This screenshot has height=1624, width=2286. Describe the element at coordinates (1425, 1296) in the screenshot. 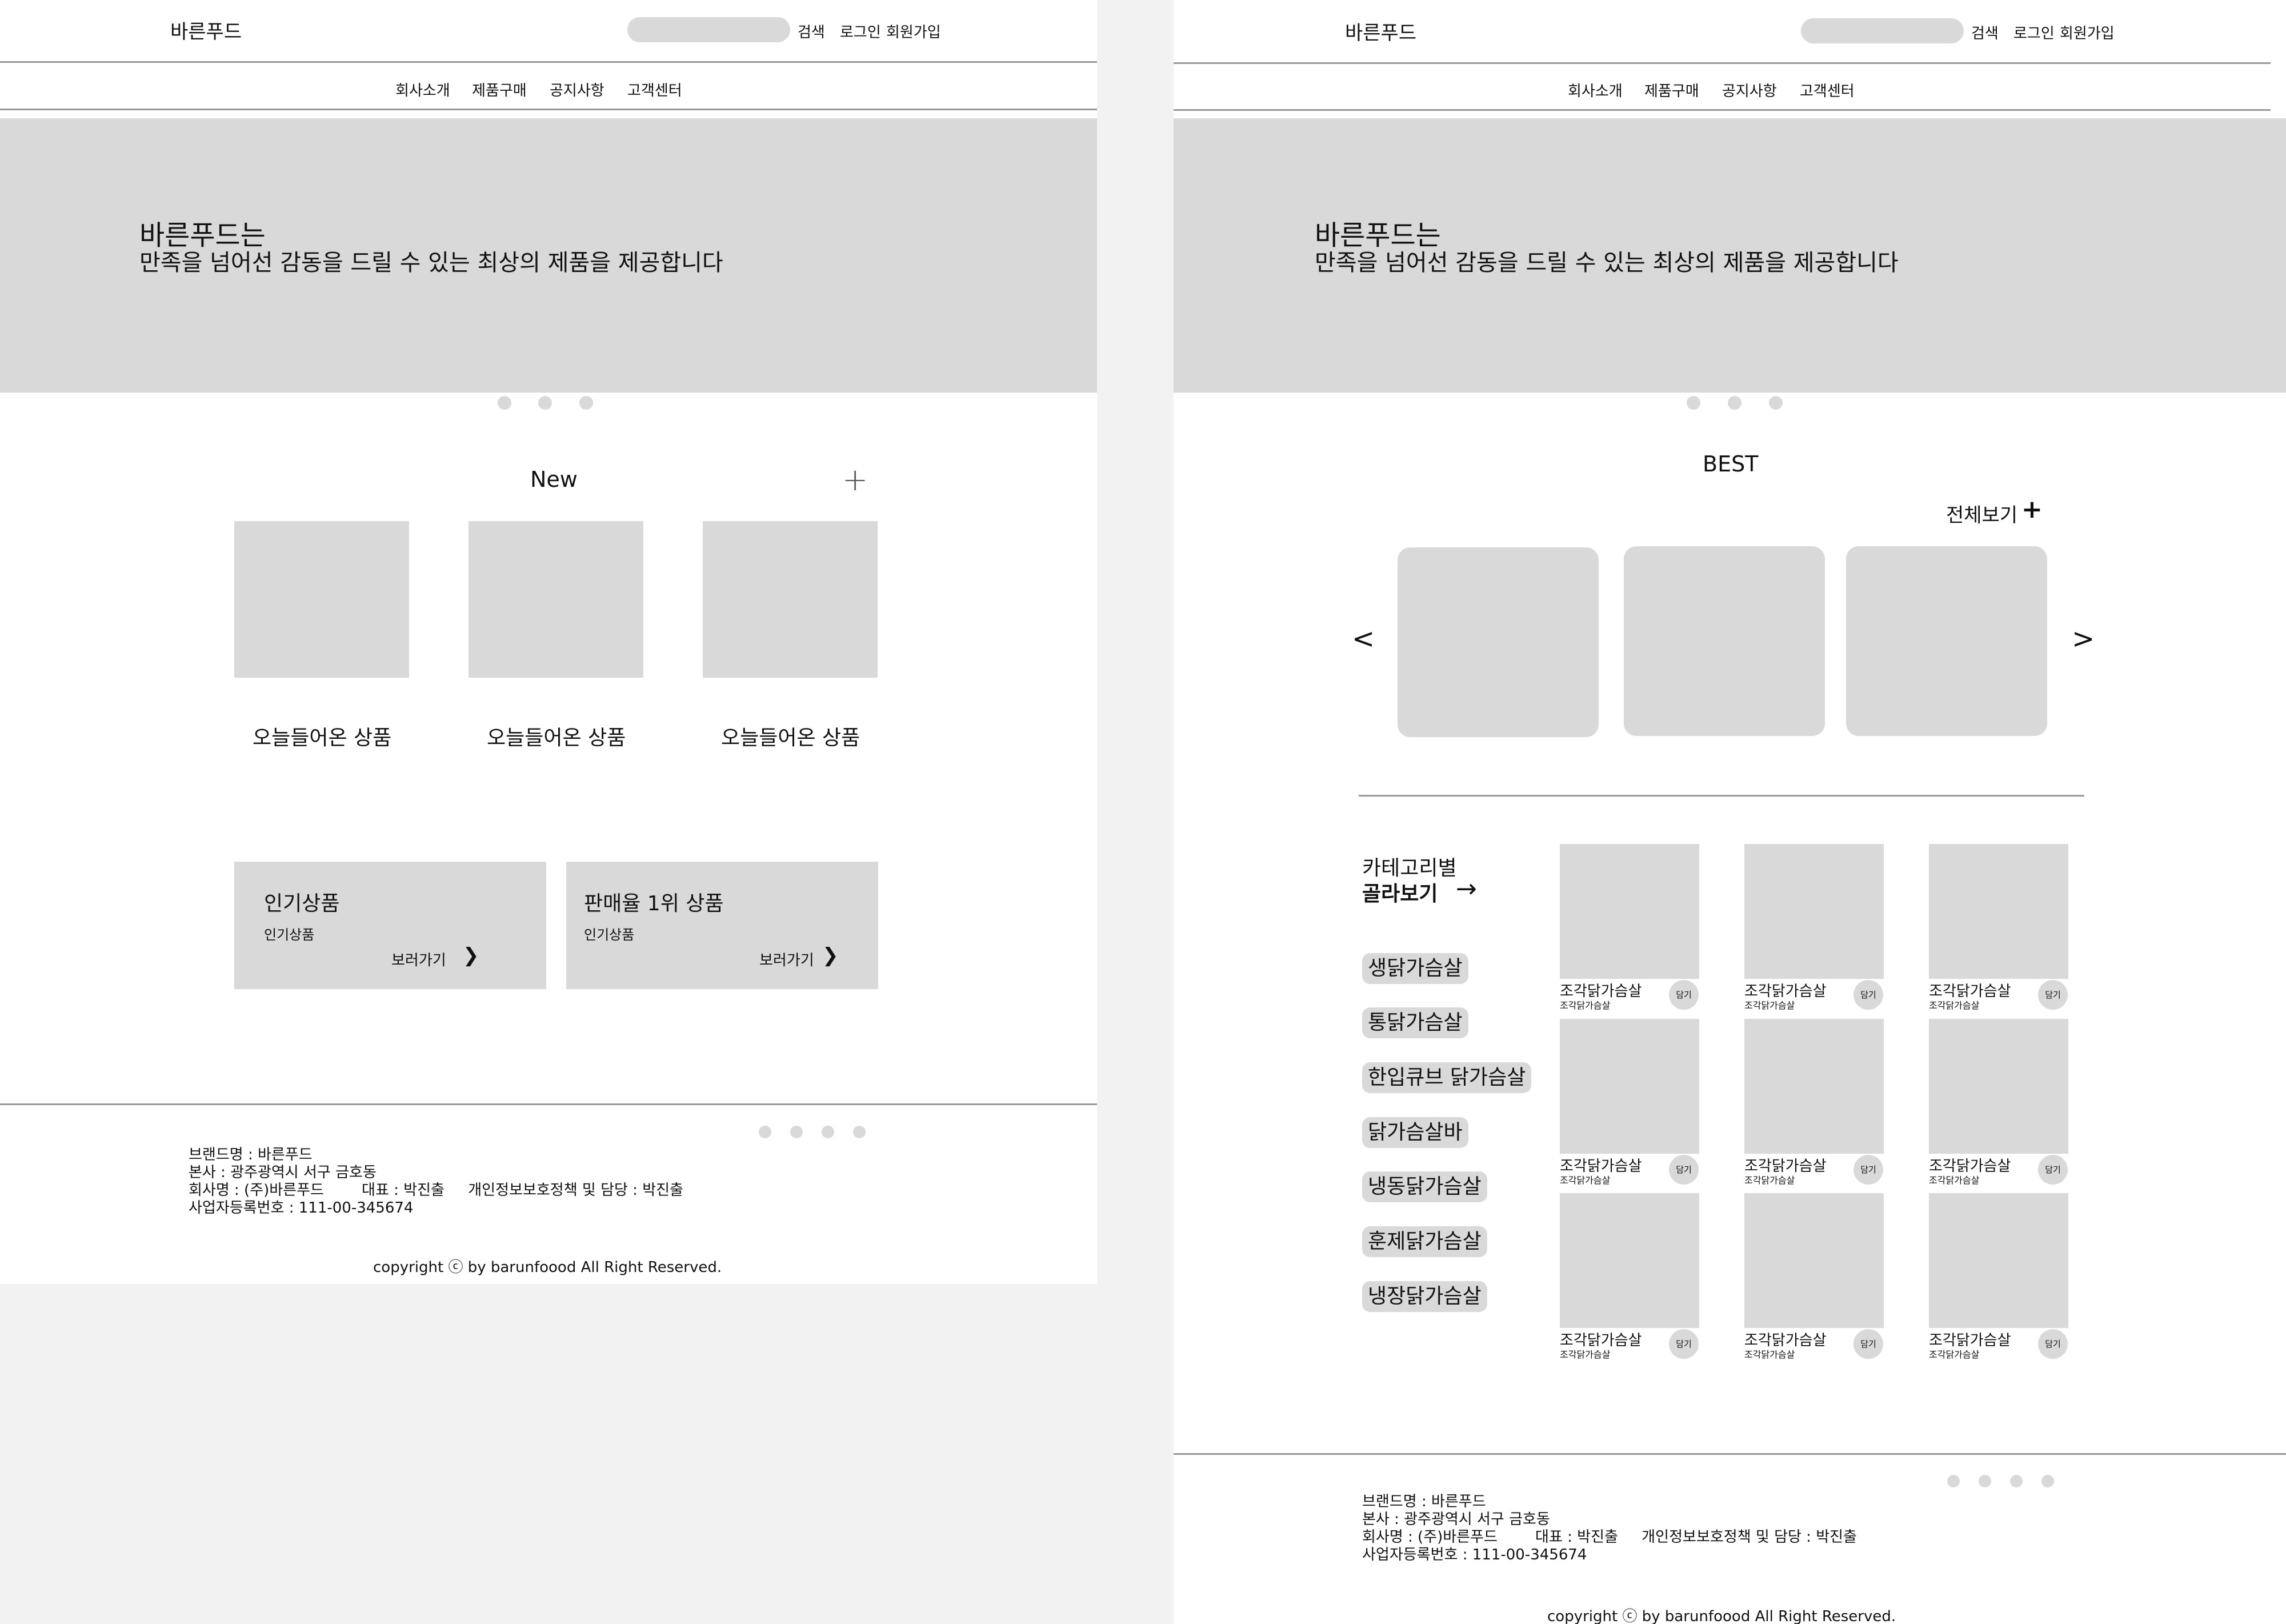

I see `category-tag: 냉장닭가슴살` at that location.